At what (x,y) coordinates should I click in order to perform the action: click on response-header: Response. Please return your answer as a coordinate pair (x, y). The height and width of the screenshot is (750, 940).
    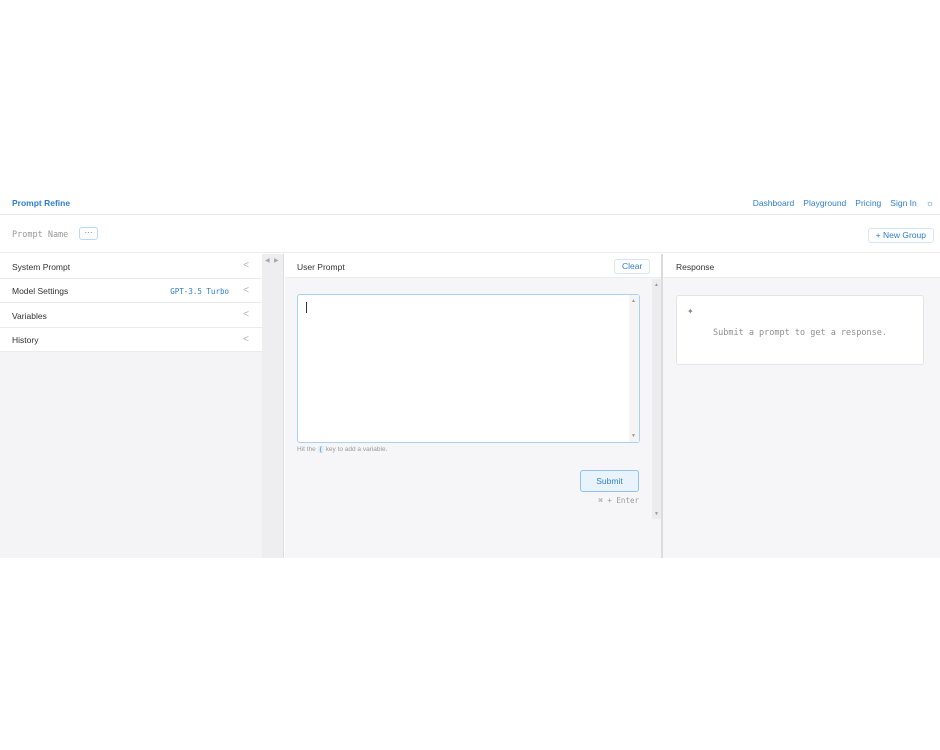
    Looking at the image, I should click on (801, 266).